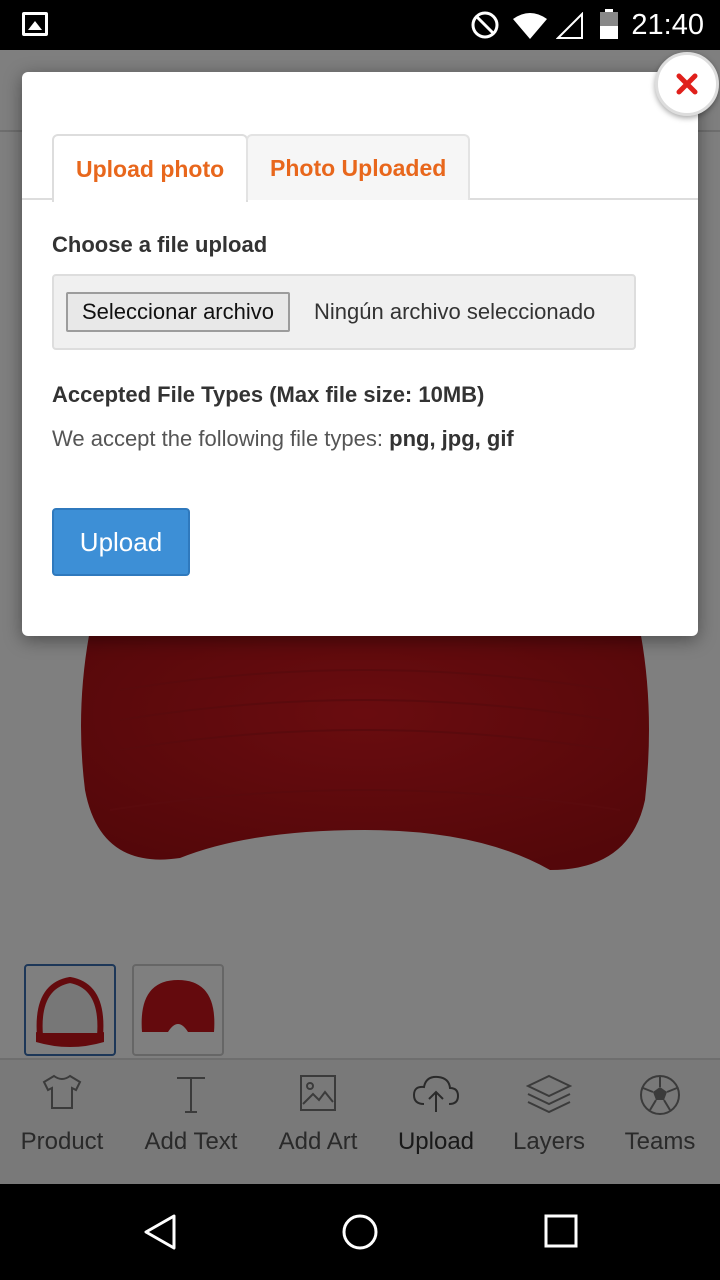  Describe the element at coordinates (35, 24) in the screenshot. I see `image-notification-icon` at that location.